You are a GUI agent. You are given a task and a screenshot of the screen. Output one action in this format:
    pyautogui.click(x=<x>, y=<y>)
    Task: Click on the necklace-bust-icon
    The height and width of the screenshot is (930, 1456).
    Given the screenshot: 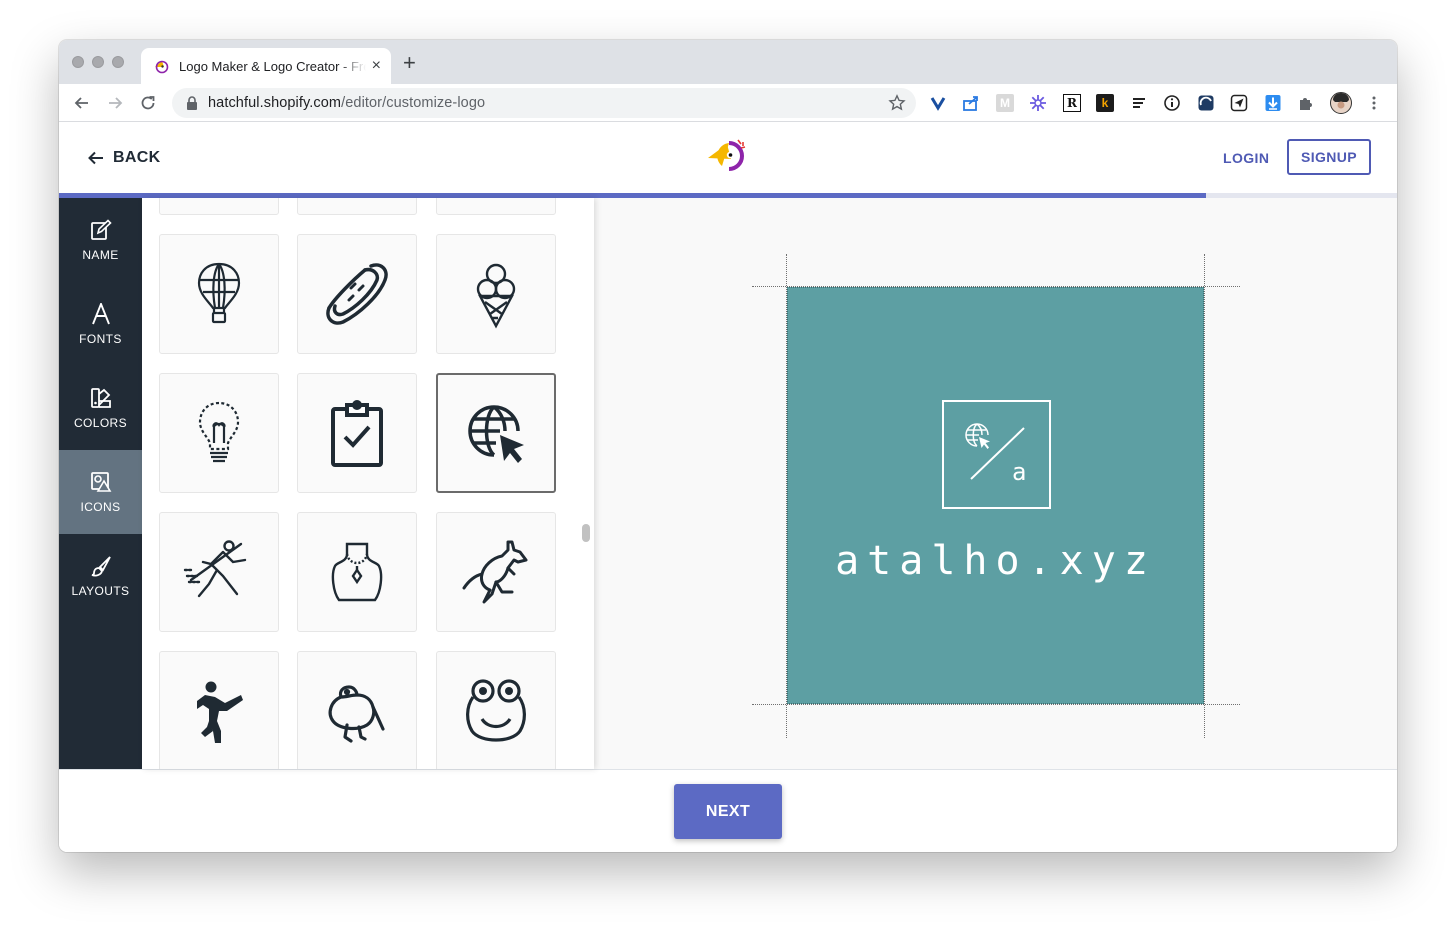 What is the action you would take?
    pyautogui.click(x=357, y=572)
    